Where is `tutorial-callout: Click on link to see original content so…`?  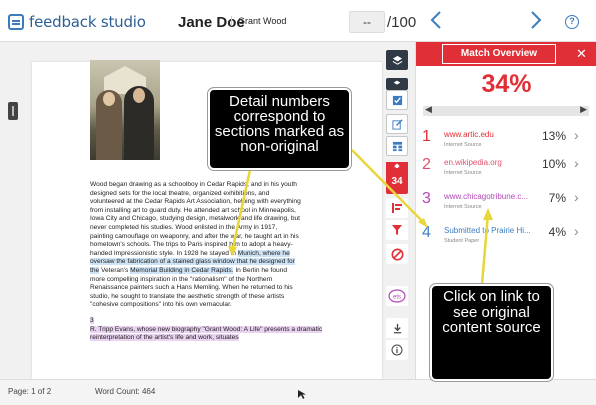
tutorial-callout: Click on link to see original content so… is located at coordinates (491, 332).